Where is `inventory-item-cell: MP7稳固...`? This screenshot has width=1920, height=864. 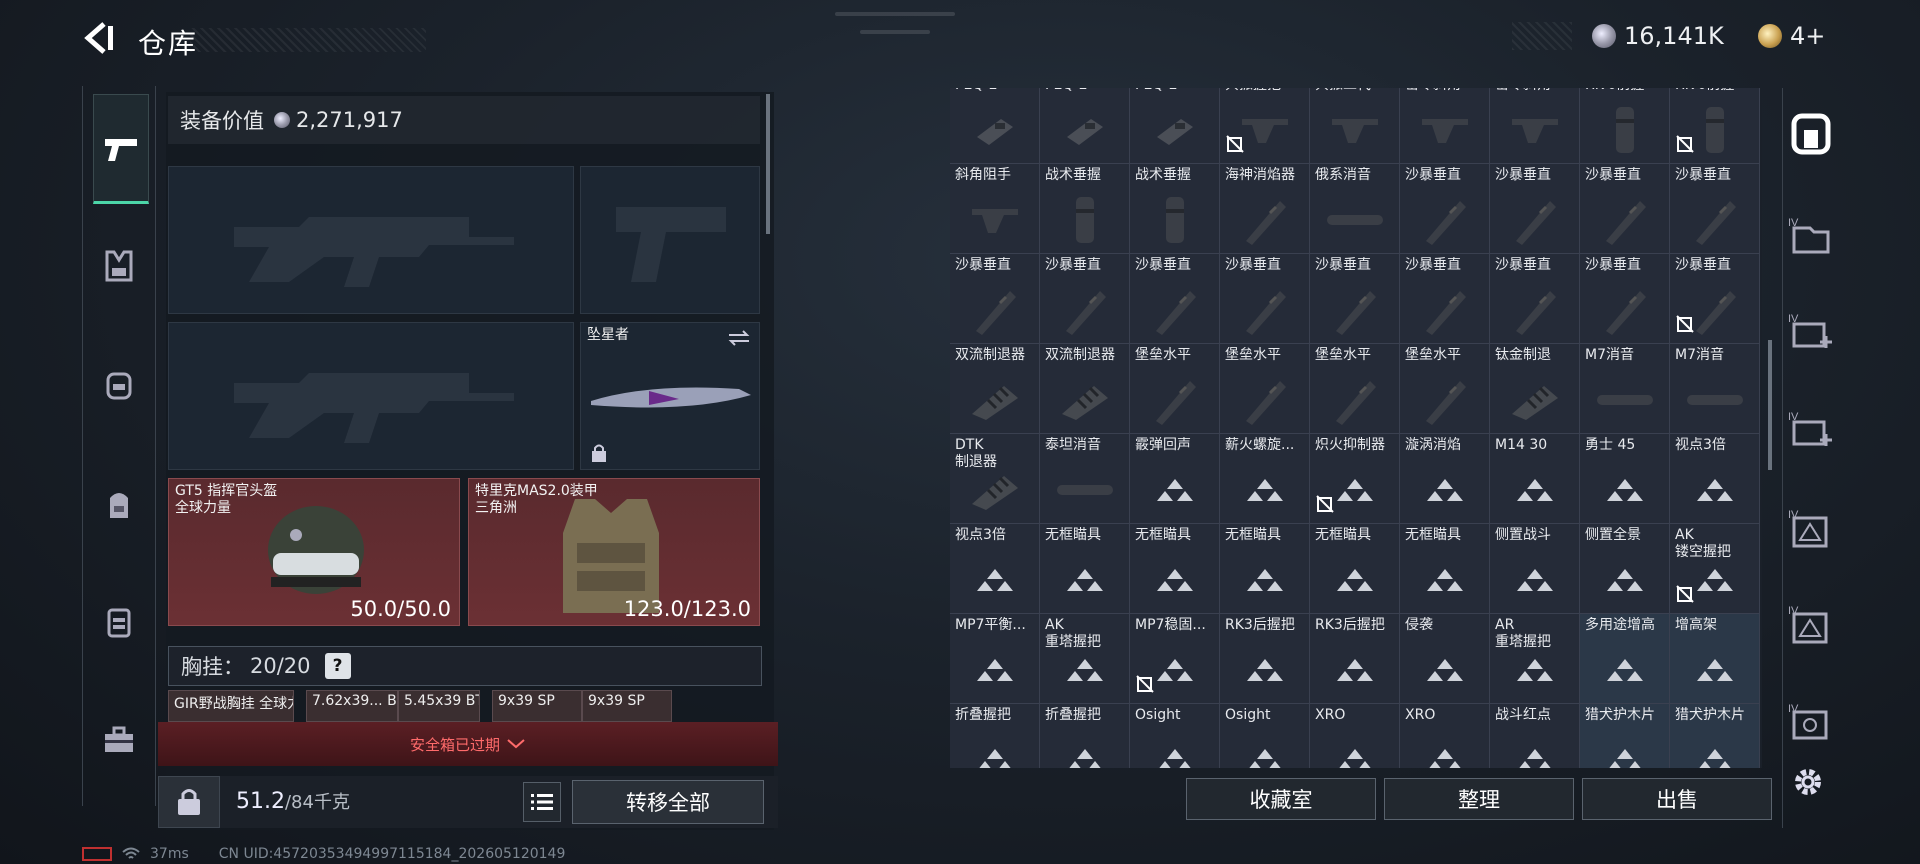
inventory-item-cell: MP7稳固... is located at coordinates (1175, 659).